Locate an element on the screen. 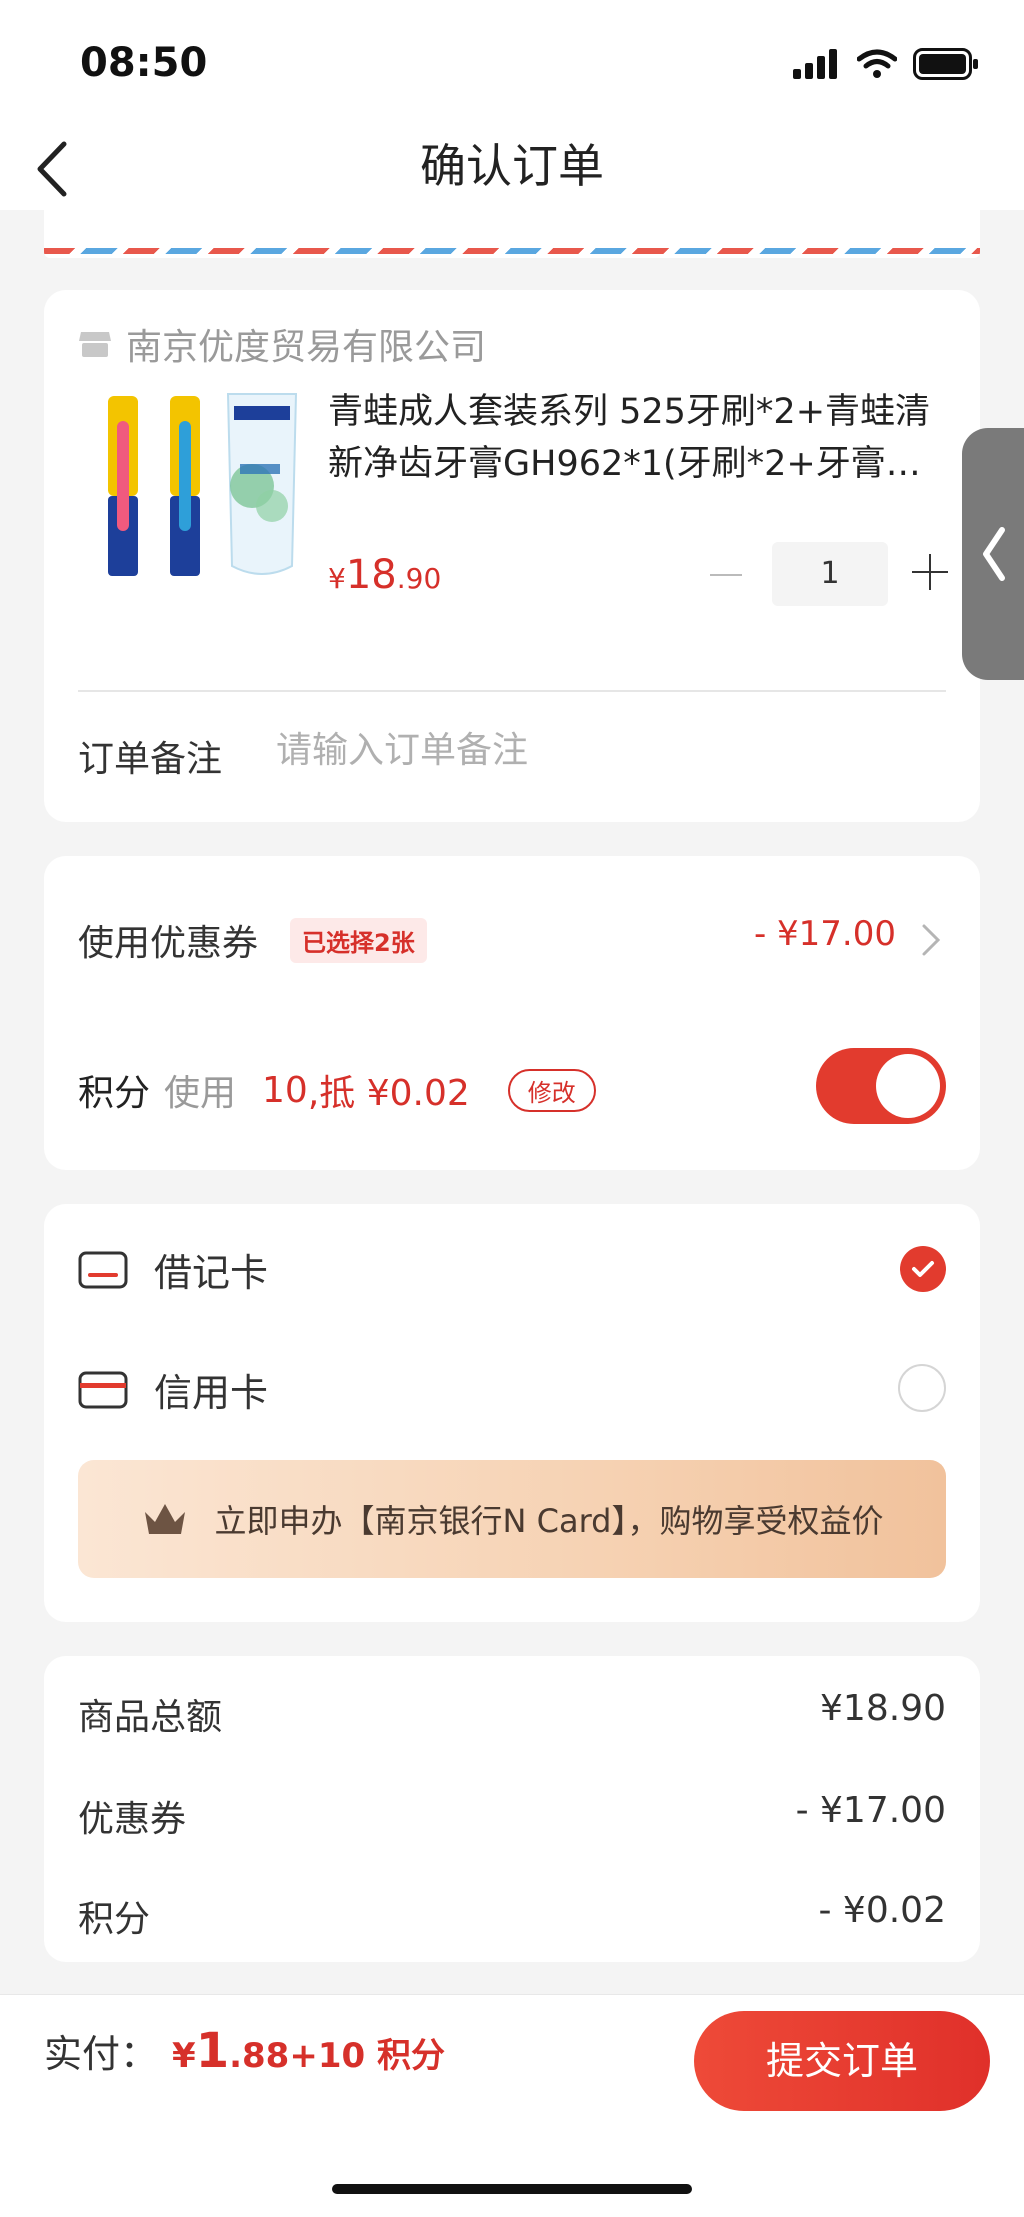 This screenshot has width=1024, height=2217. toggle-knob is located at coordinates (908, 1086).